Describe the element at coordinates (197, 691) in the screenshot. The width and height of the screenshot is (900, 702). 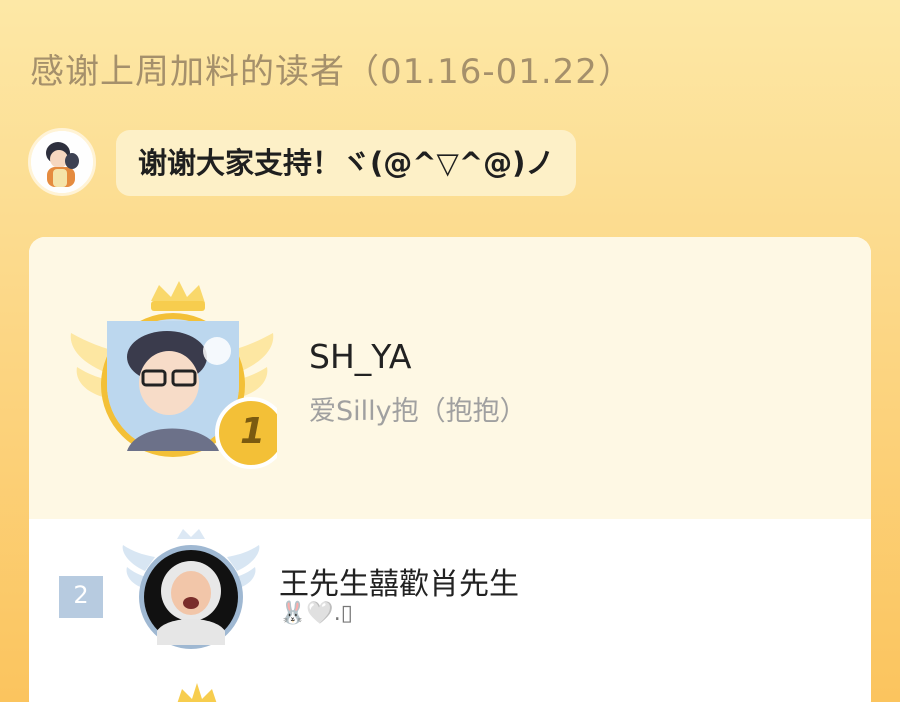
I see `crown-icon` at that location.